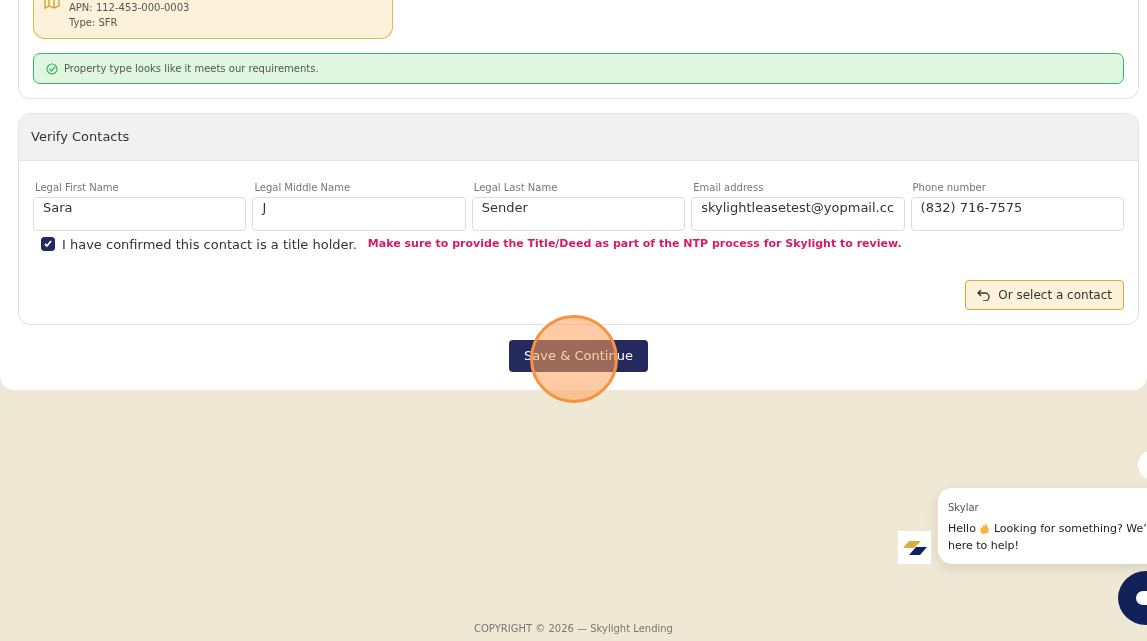  What do you see at coordinates (1044, 295) in the screenshot?
I see `select-contact-button: Or select a contact` at bounding box center [1044, 295].